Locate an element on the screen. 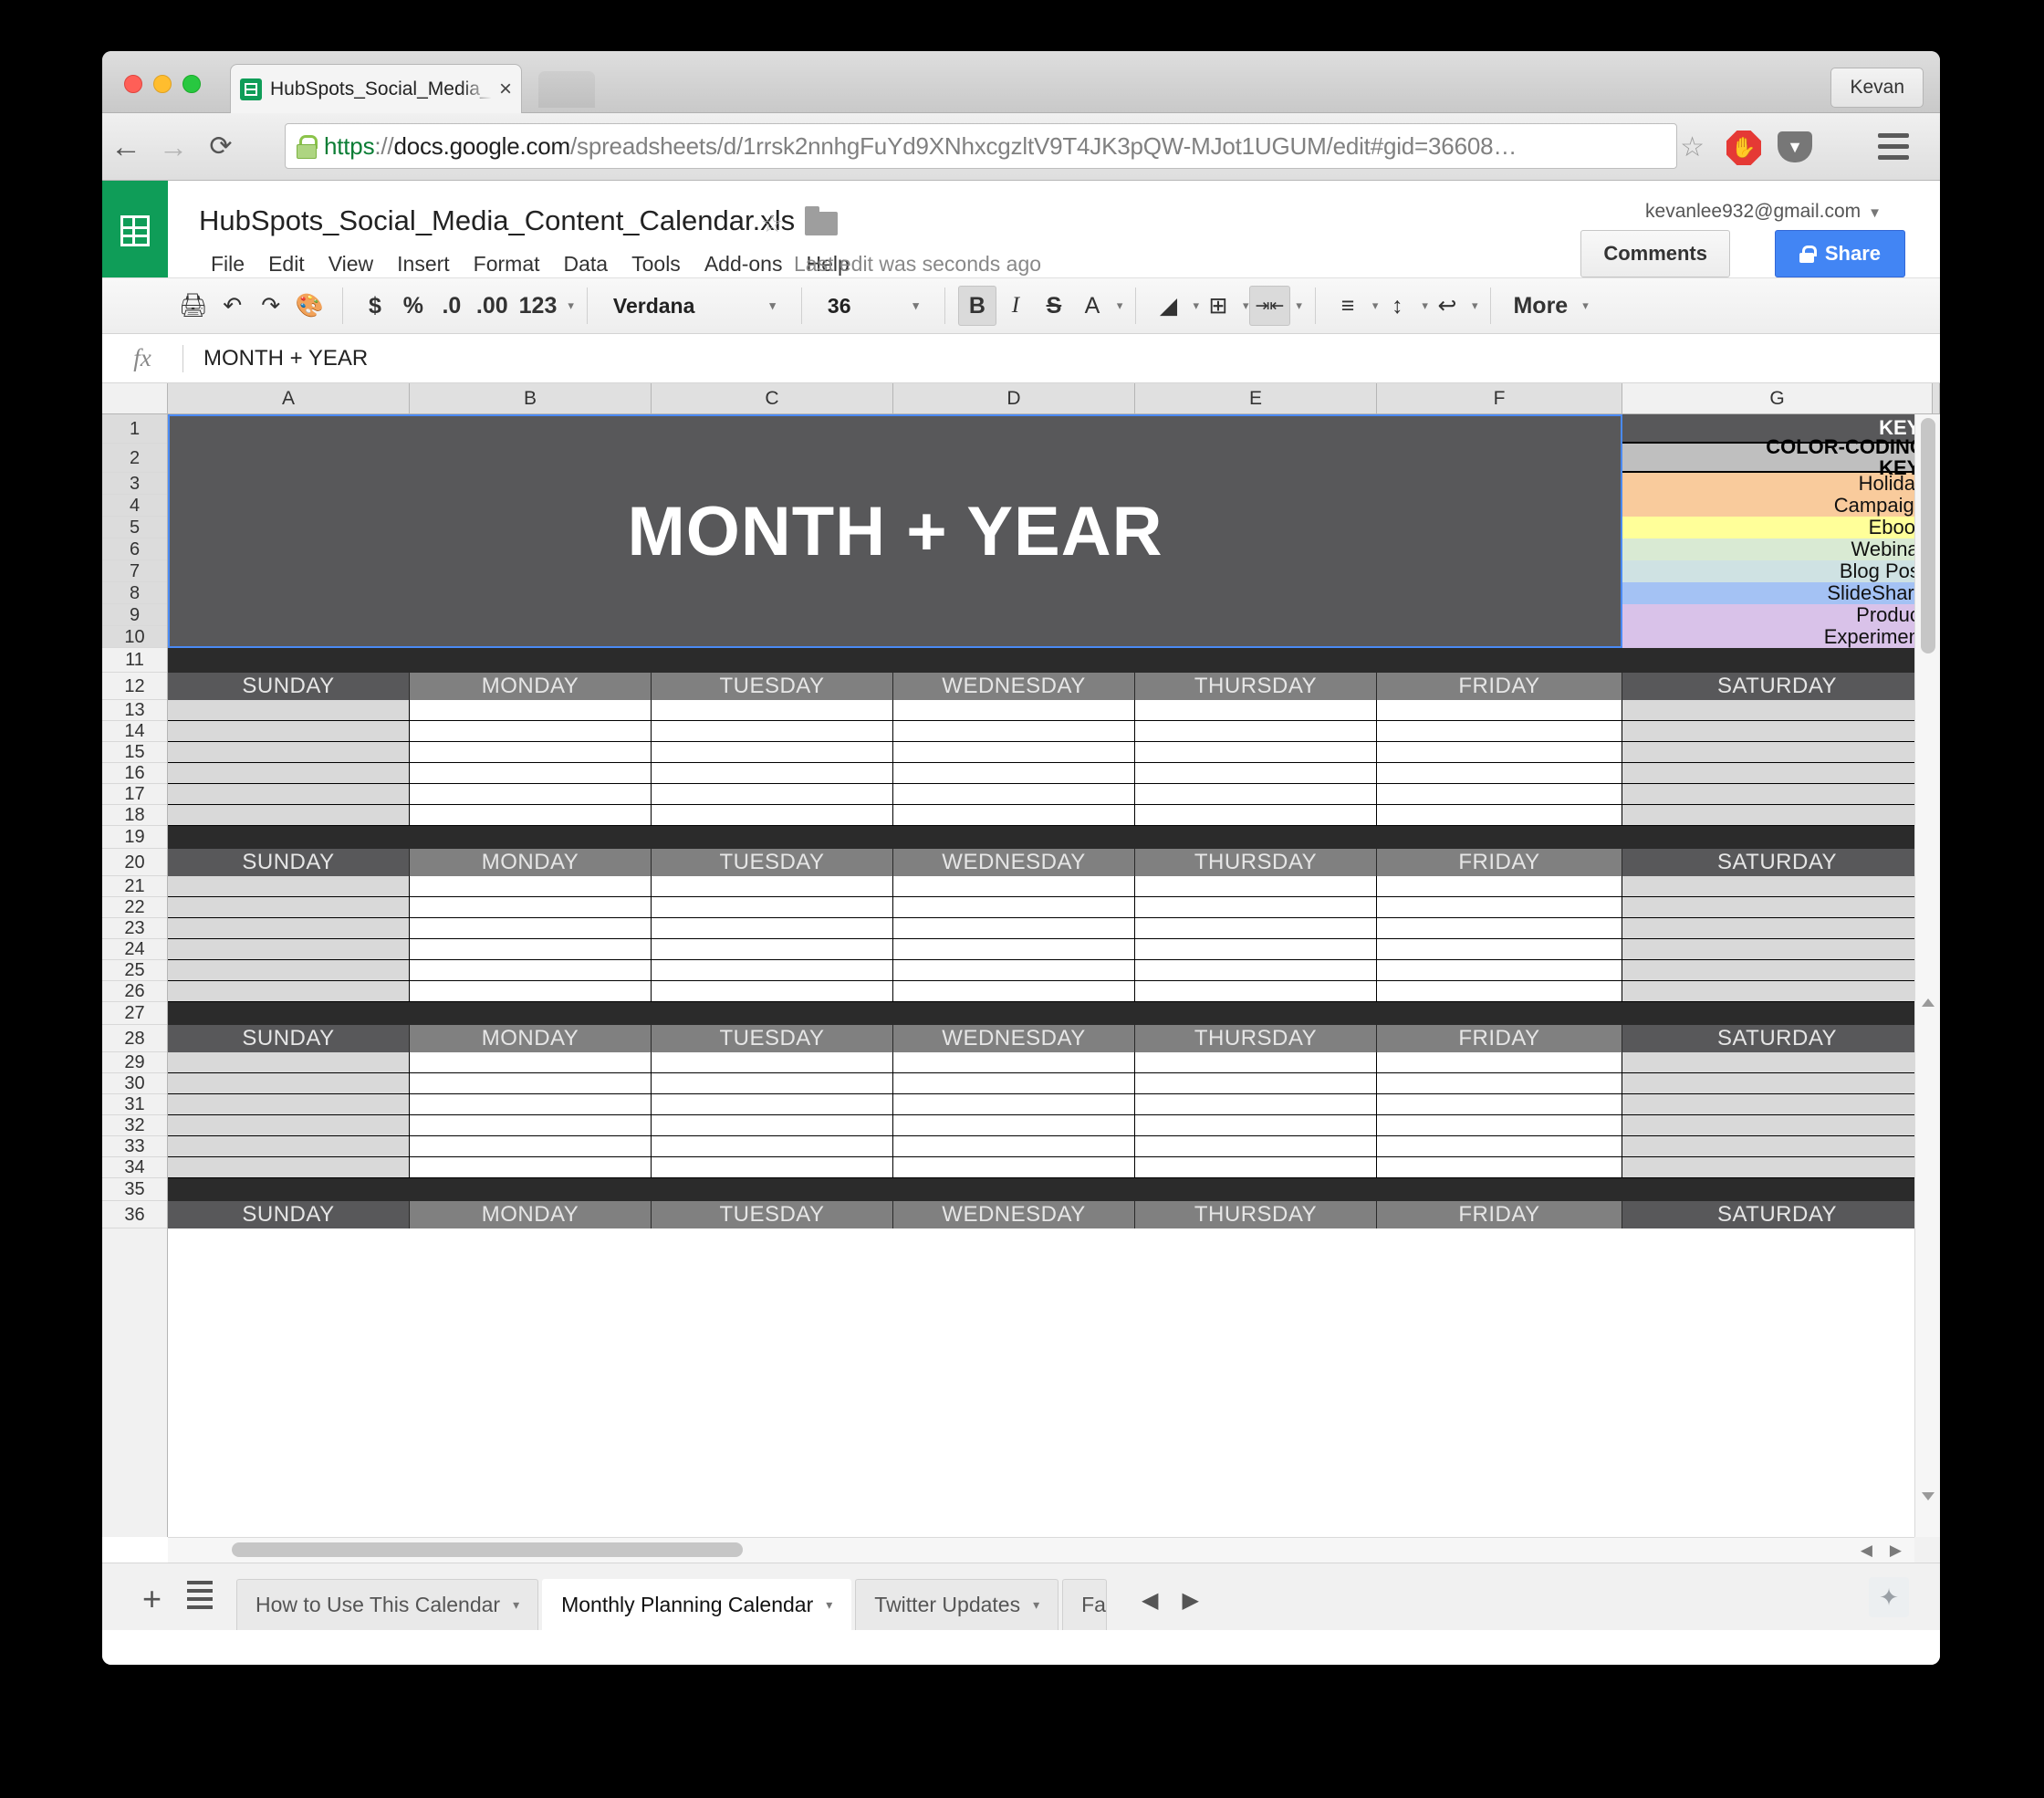 The height and width of the screenshot is (1798, 2044). pocket-extension-icon: ▼ is located at coordinates (1795, 146).